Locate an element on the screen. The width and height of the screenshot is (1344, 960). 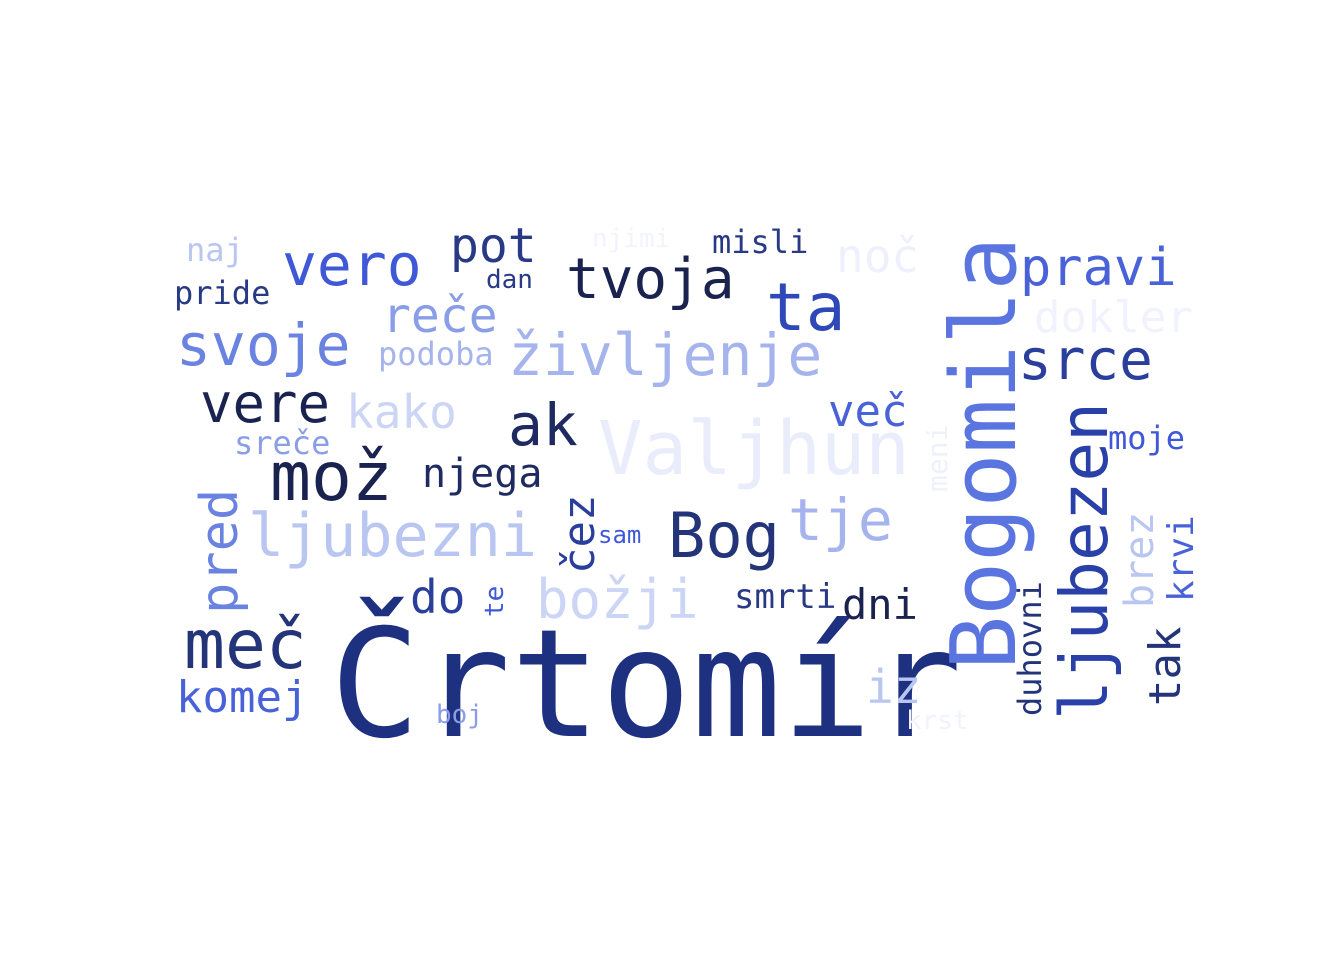
word-20: pred is located at coordinates (220, 551).